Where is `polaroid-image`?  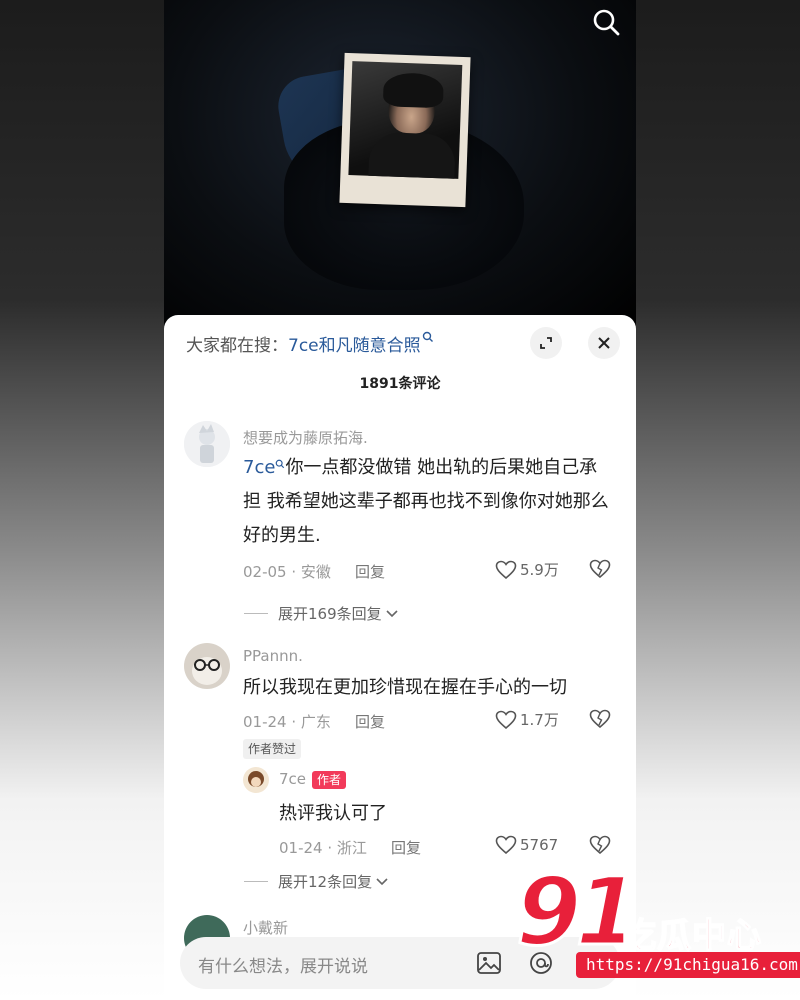 polaroid-image is located at coordinates (405, 120).